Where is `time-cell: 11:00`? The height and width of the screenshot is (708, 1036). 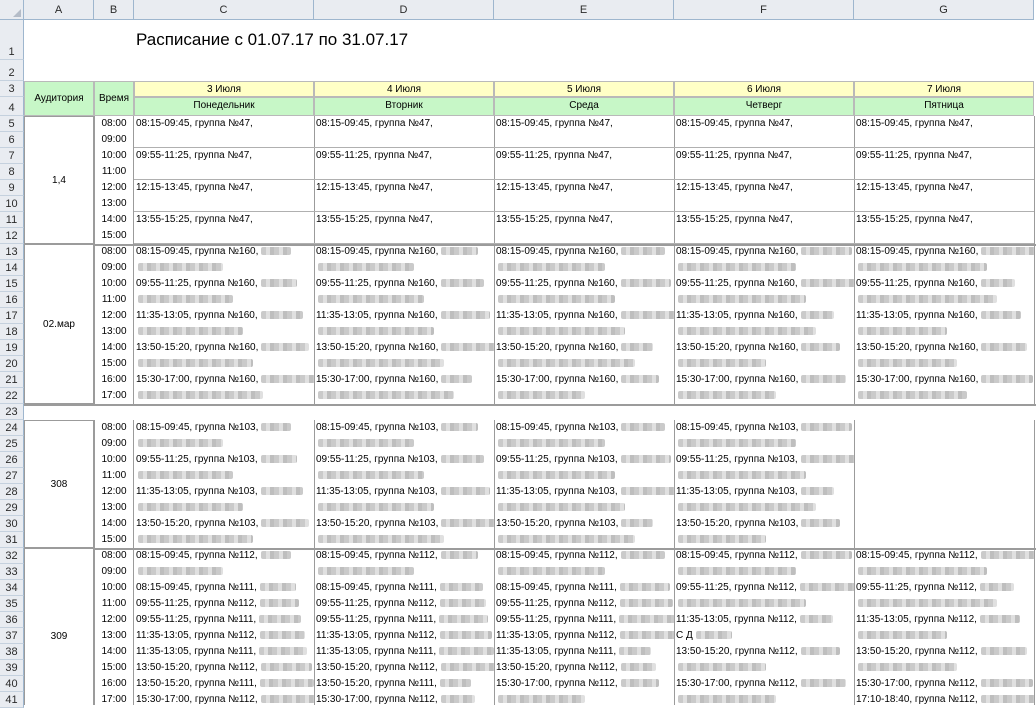 time-cell: 11:00 is located at coordinates (114, 476).